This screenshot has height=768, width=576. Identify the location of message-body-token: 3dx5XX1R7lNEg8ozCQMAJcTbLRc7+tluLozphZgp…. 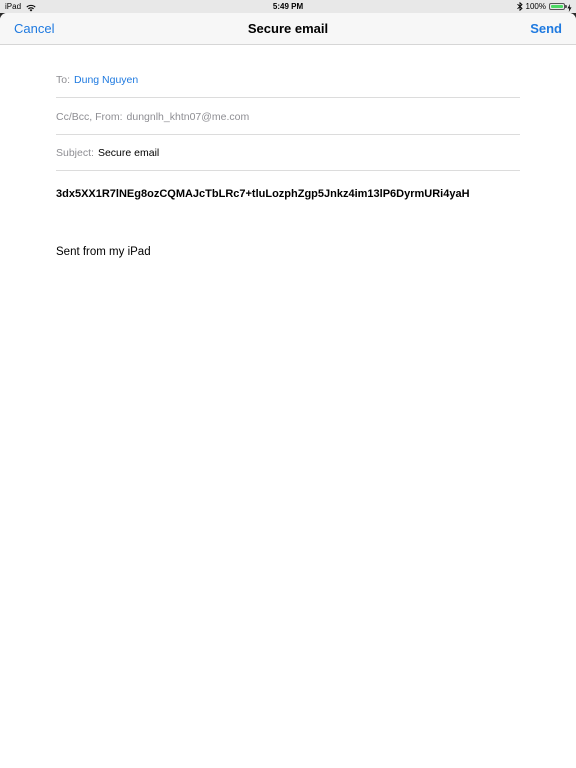
(263, 194).